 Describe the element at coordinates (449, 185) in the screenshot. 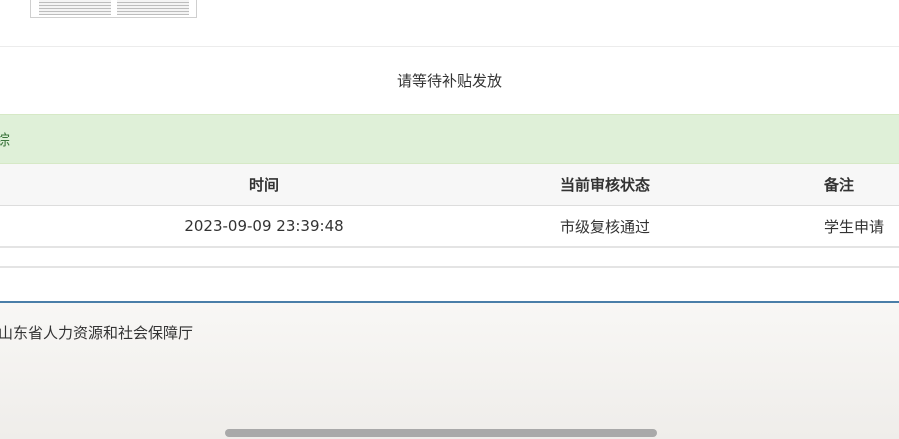

I see `table-header-row: 时间 当前审核状态 备注` at that location.